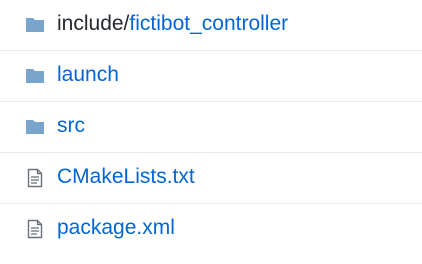 This screenshot has height=264, width=422. I want to click on folder-link-src: src, so click(71, 126).